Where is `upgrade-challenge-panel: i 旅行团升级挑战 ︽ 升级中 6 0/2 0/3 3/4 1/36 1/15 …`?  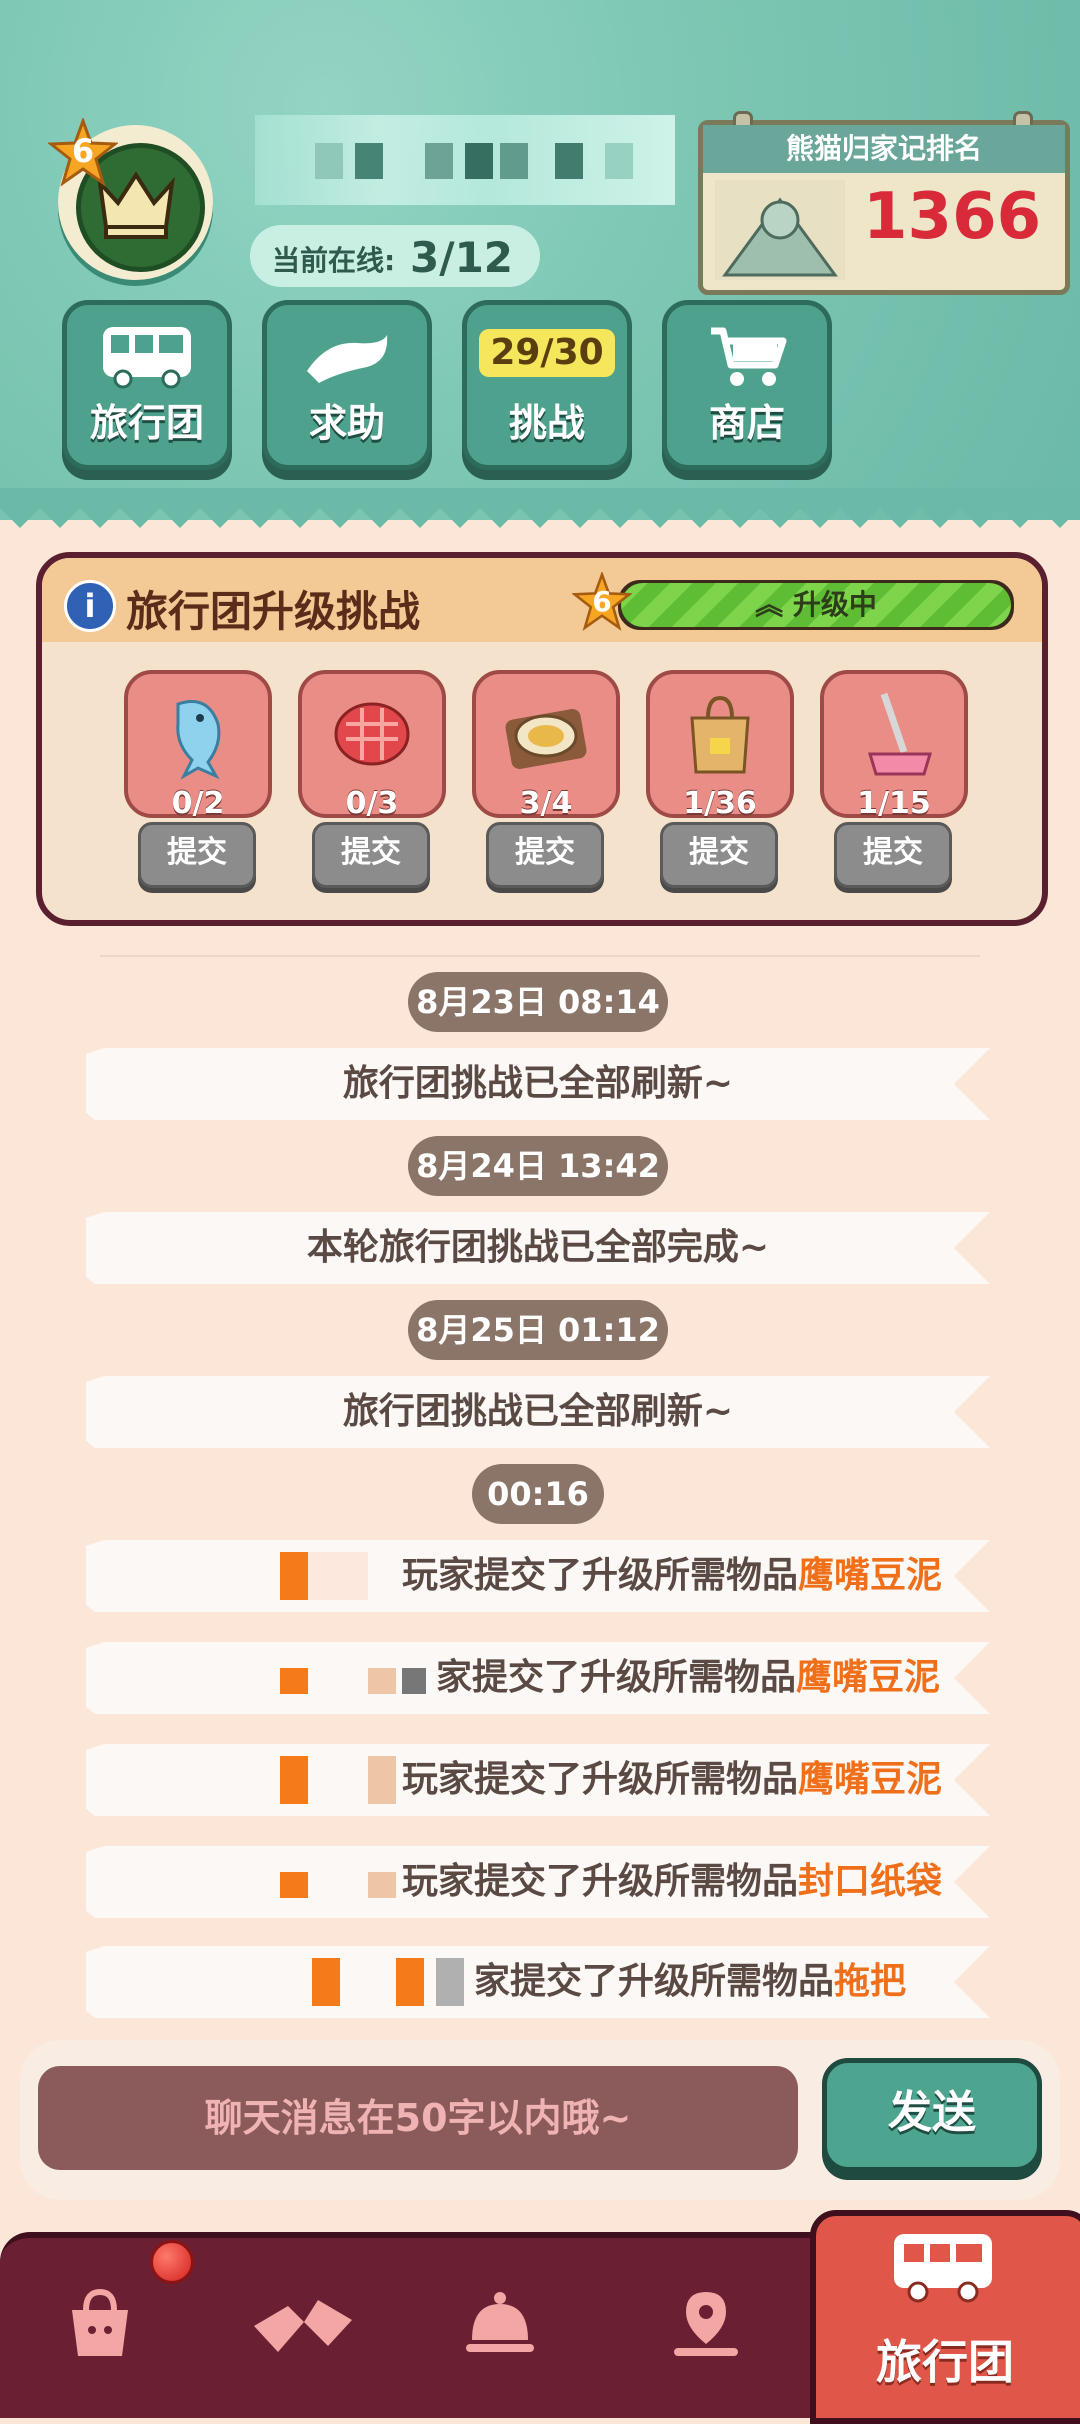
upgrade-challenge-panel: i 旅行团升级挑战 ︽ 升级中 6 0/2 0/3 3/4 1/36 1/15 … is located at coordinates (542, 739).